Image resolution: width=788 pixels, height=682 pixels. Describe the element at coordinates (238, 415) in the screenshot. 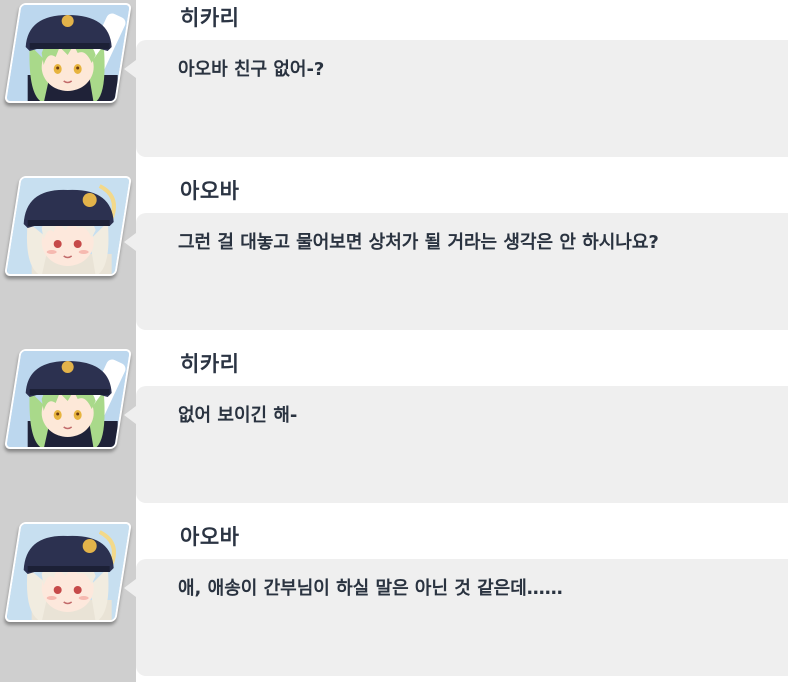

I see `dialogue-line: 없어 보이긴 해-` at that location.